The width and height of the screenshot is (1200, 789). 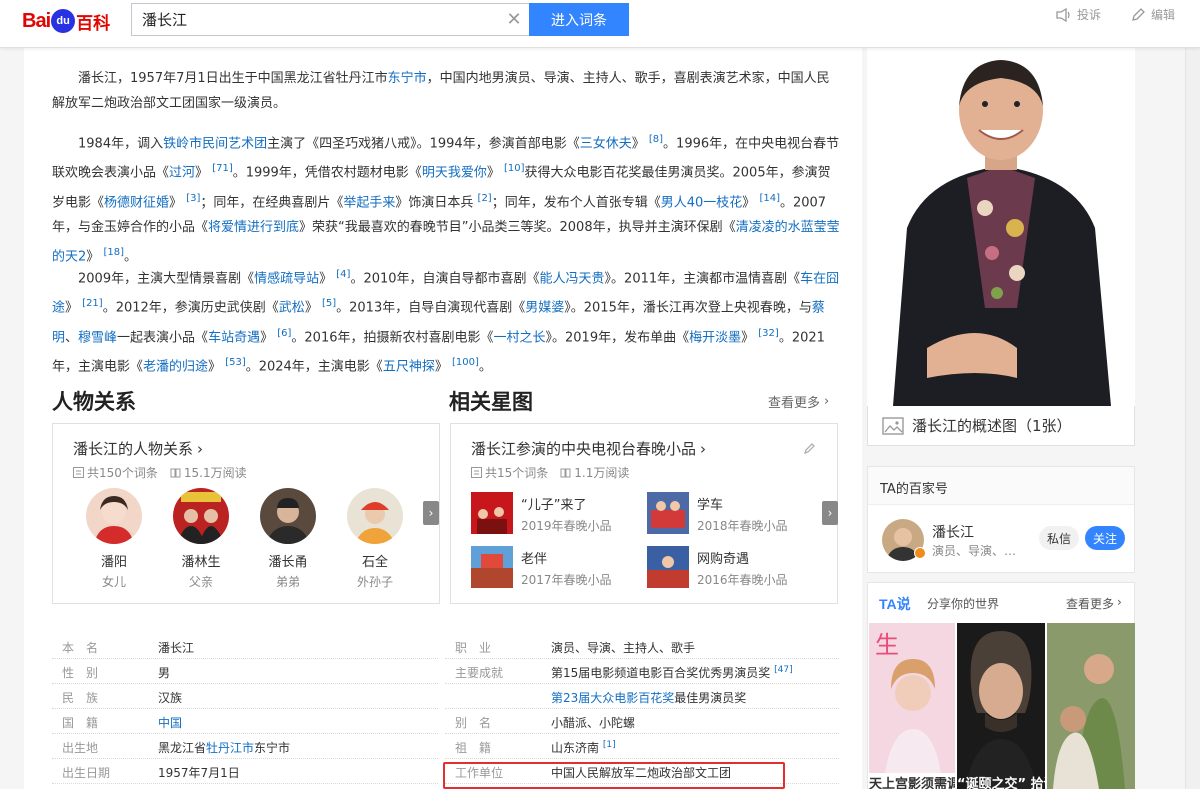 What do you see at coordinates (97, 337) in the screenshot?
I see `link: 穆雪峰` at bounding box center [97, 337].